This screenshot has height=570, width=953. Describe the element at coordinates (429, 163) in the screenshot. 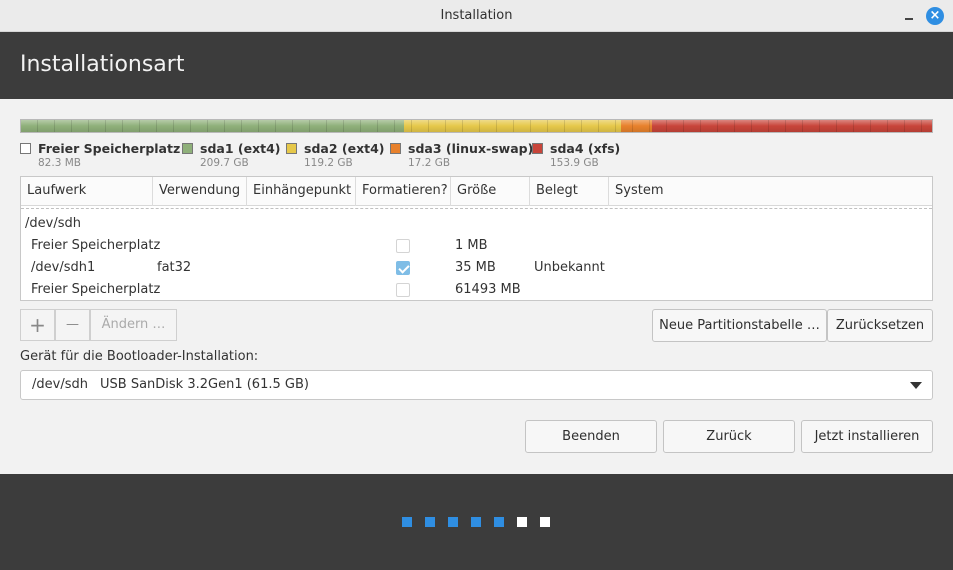

I see `legend-size: 17.2 GB` at that location.